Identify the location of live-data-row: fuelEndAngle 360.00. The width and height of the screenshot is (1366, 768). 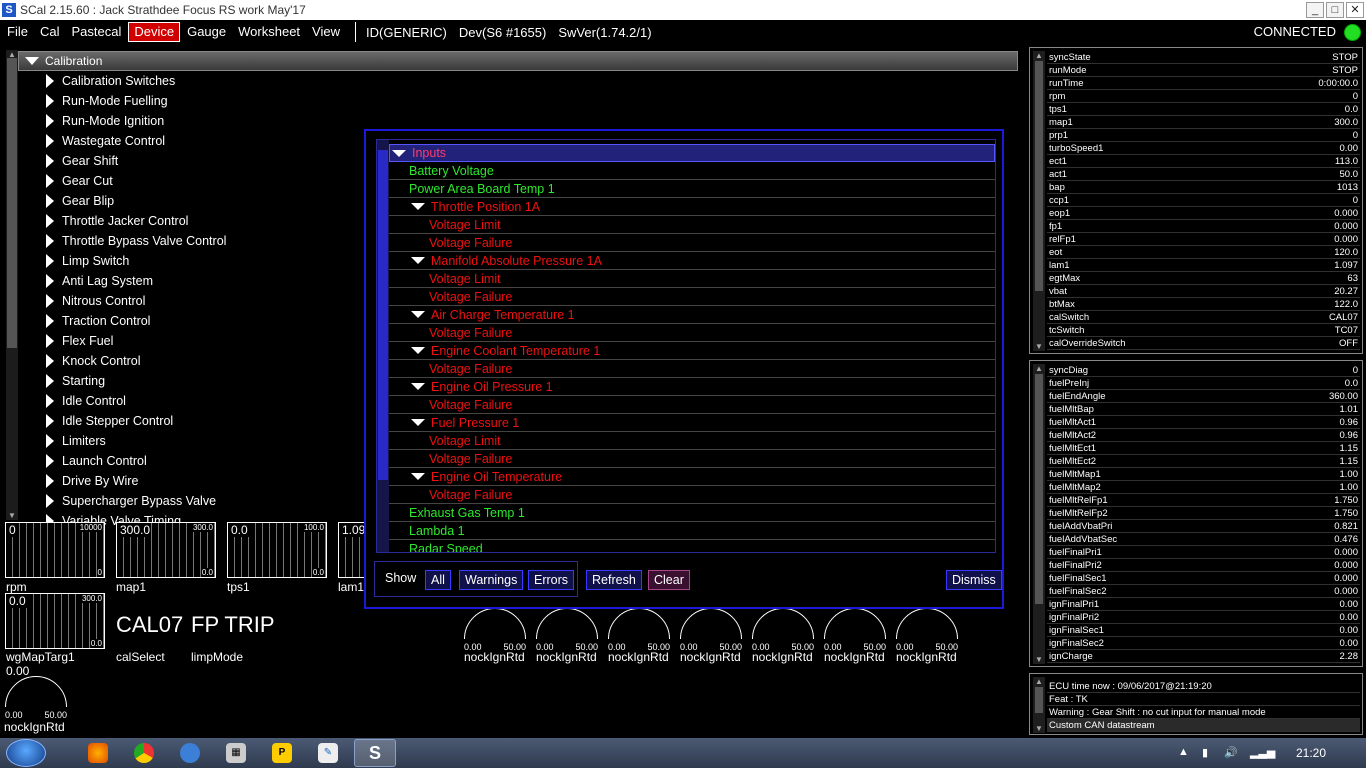
(1203, 396).